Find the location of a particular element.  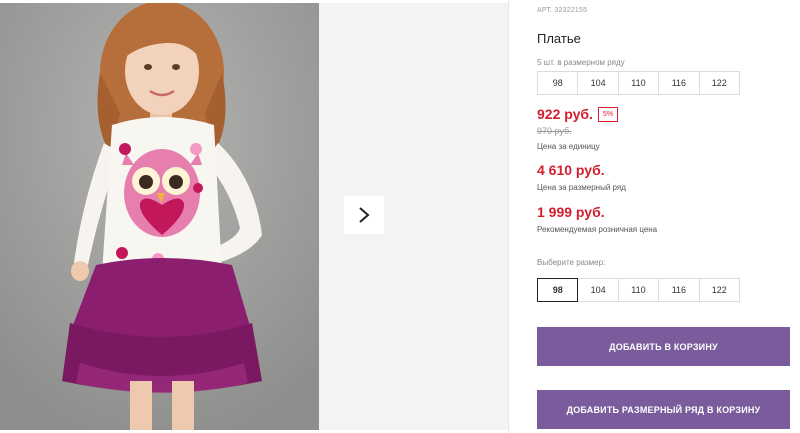

size-selector: 98 104 110 116 122 is located at coordinates (638, 290).